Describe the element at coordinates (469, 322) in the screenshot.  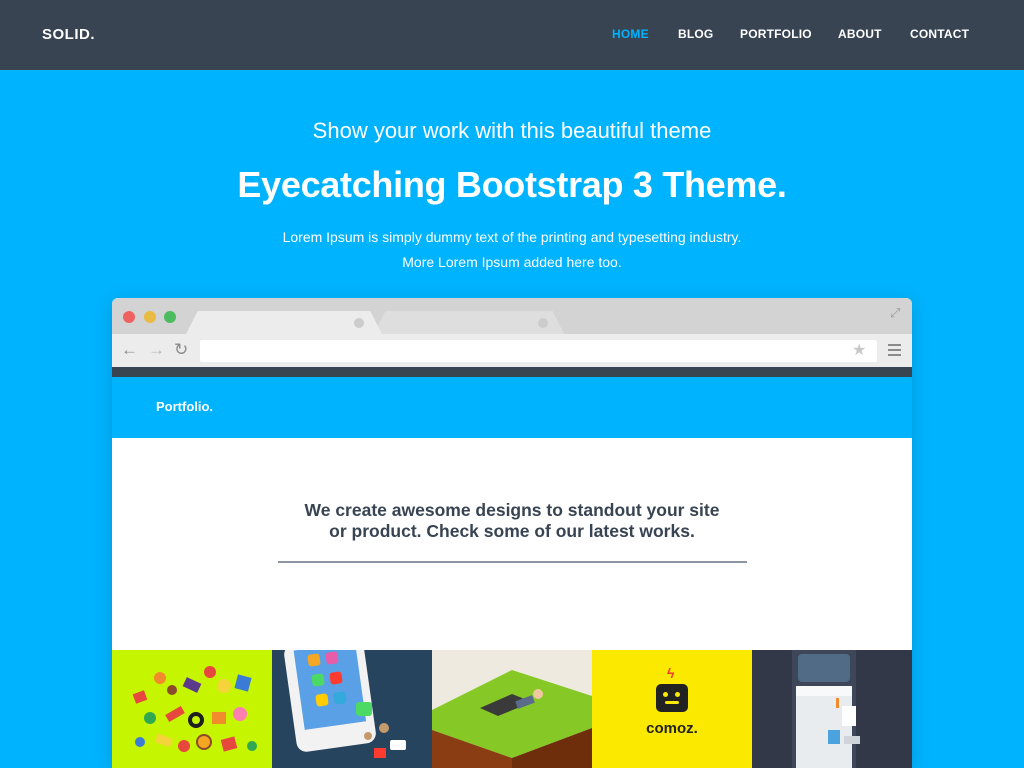
I see `browser-tab-inactive` at that location.